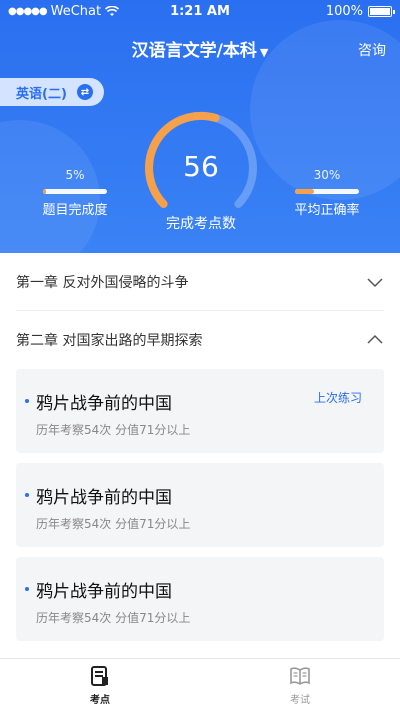 The width and height of the screenshot is (400, 712). Describe the element at coordinates (375, 339) in the screenshot. I see `chevron-up-icon` at that location.